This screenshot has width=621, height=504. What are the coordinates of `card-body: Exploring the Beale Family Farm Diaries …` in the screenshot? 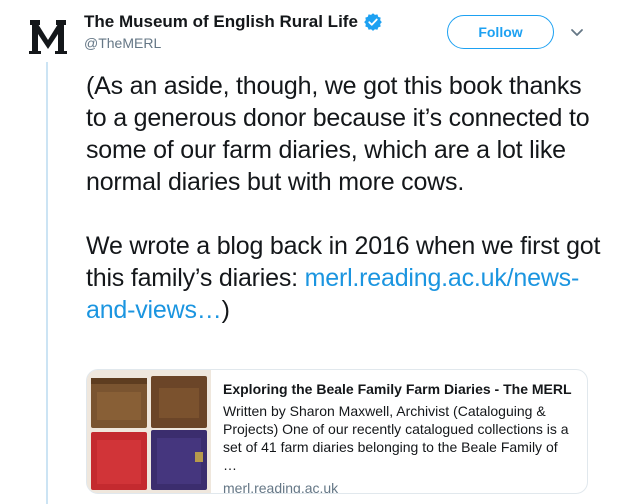 It's located at (399, 431).